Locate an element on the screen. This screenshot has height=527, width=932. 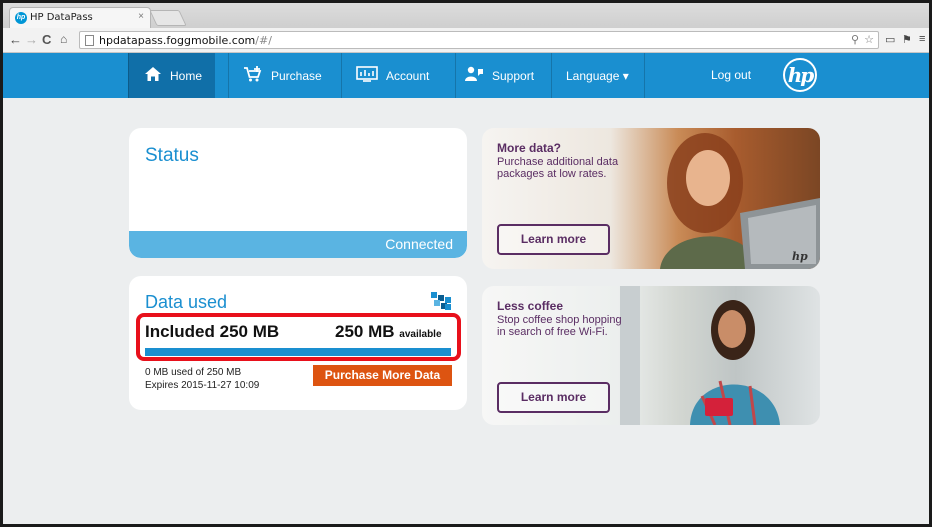
purchase-more-data-button: Purchase More Data is located at coordinates (382, 375).